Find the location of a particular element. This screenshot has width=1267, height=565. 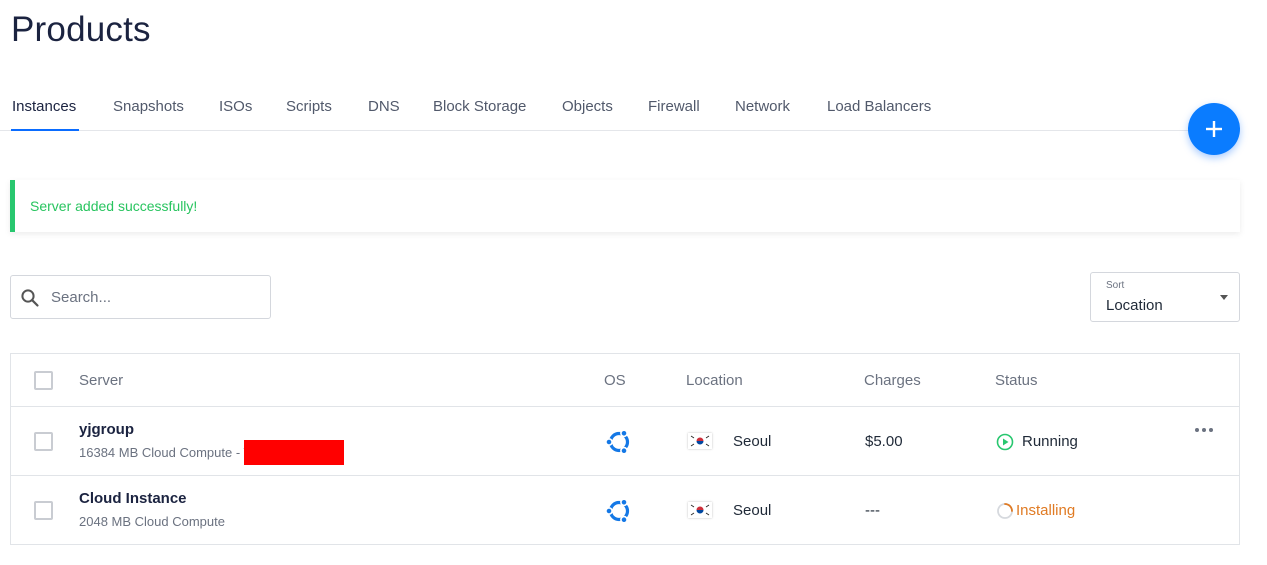

sort-label: Sort is located at coordinates (1115, 285).